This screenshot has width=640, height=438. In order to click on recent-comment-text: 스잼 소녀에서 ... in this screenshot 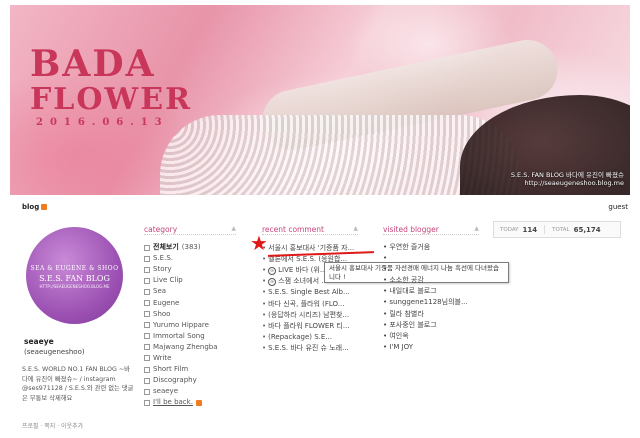, I will do `click(303, 281)`.